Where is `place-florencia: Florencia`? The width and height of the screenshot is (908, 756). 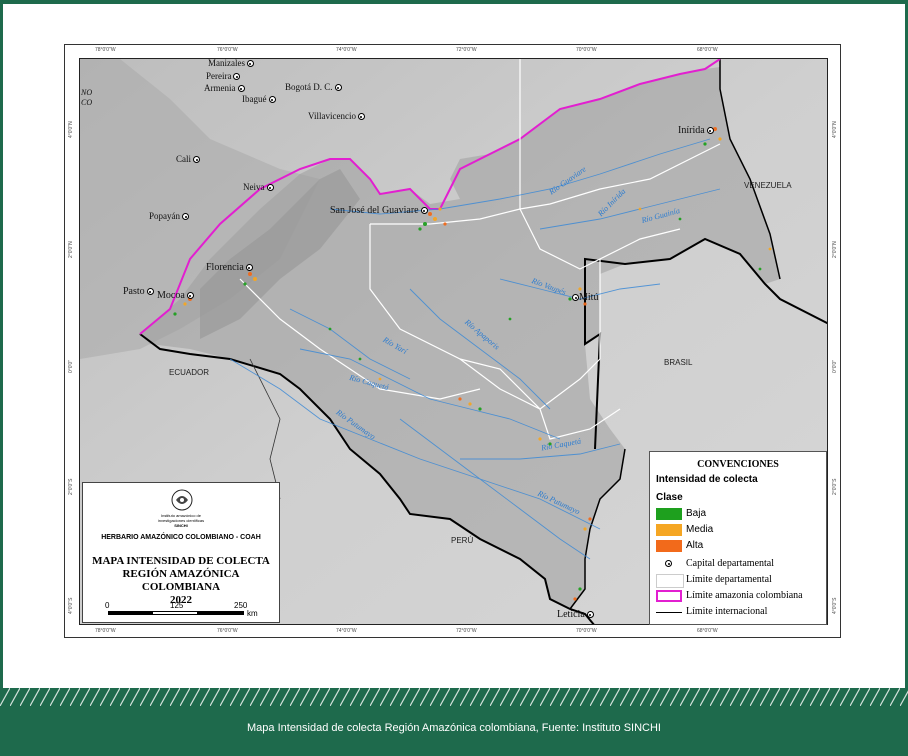
place-florencia: Florencia is located at coordinates (229, 267).